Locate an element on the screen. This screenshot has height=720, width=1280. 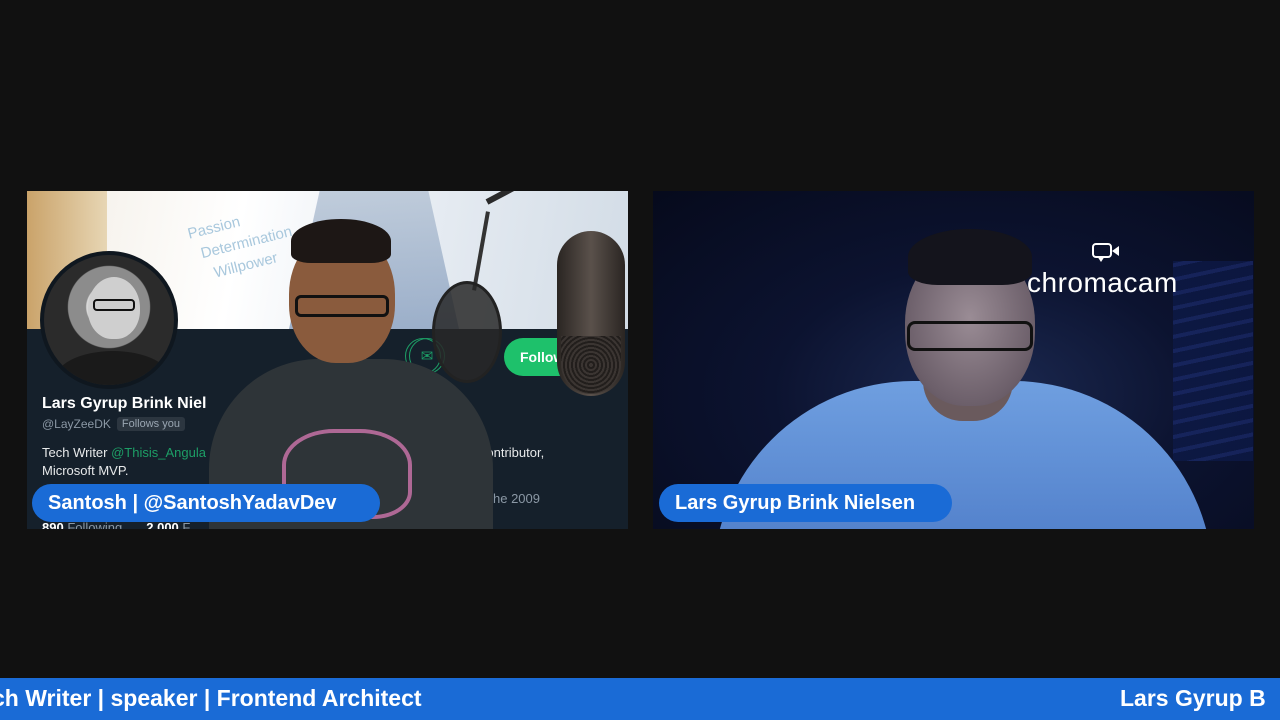
microphone-mesh is located at coordinates (591, 365).